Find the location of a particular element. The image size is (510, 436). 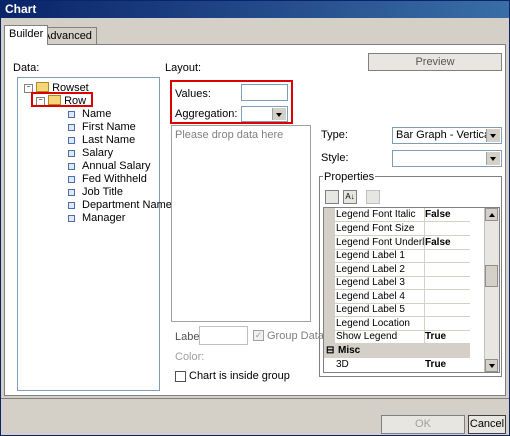

type-label: Type: is located at coordinates (334, 135).